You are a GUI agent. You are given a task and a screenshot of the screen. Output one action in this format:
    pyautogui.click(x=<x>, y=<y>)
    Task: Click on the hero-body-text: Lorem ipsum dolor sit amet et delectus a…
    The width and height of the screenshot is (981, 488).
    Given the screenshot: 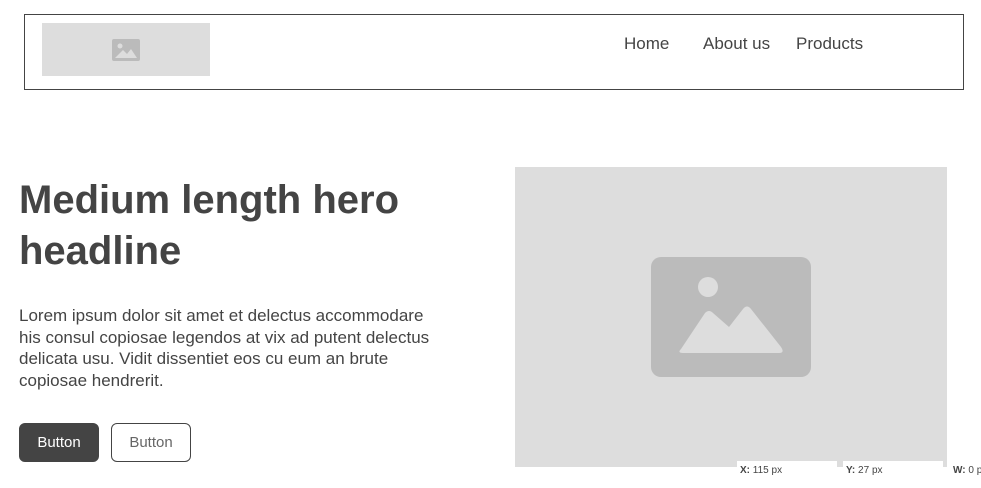 What is the action you would take?
    pyautogui.click(x=224, y=348)
    